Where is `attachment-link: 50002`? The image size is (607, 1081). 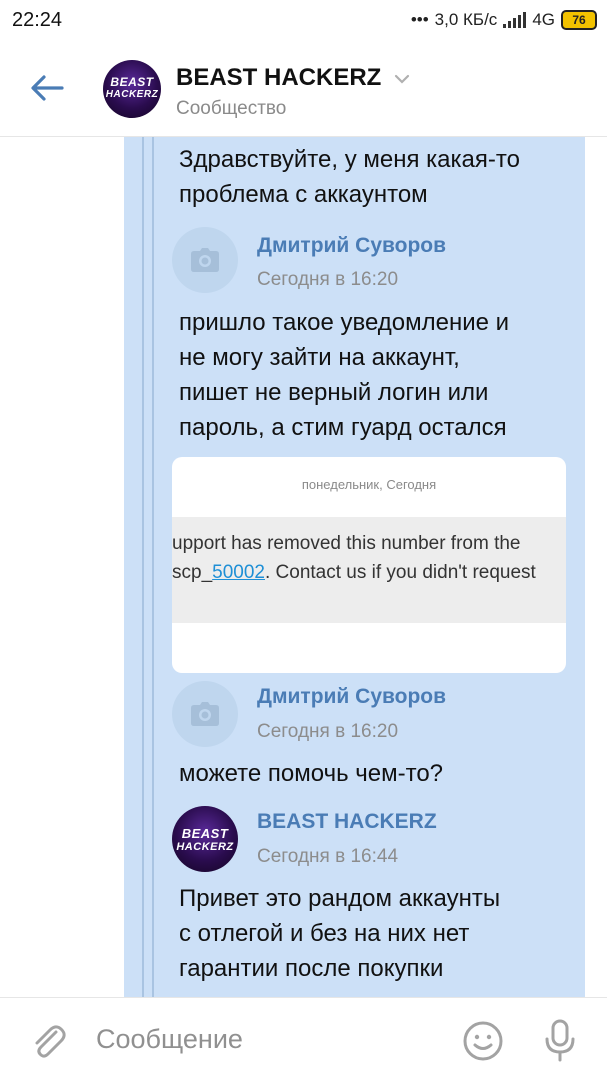 attachment-link: 50002 is located at coordinates (238, 572).